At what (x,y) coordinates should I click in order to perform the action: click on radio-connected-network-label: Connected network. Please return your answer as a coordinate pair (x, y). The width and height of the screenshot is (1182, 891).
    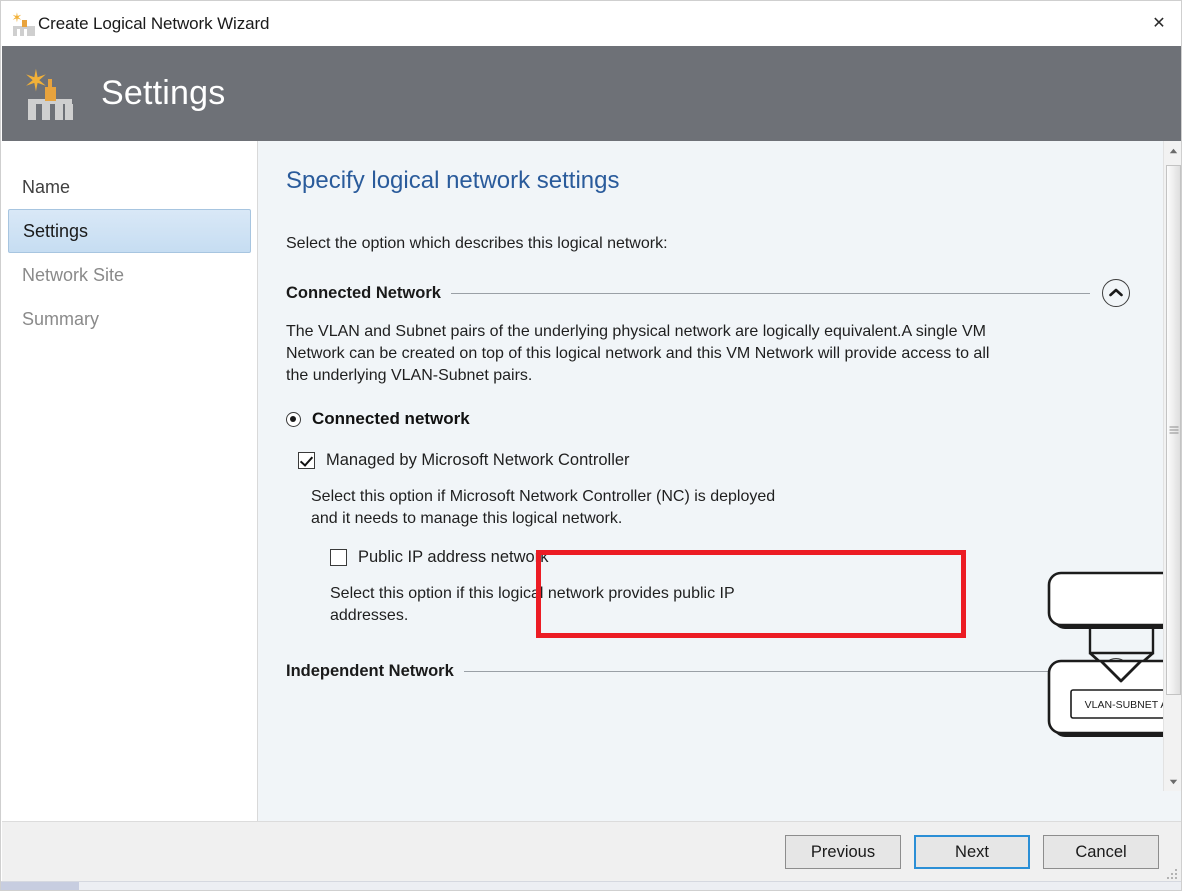
    Looking at the image, I should click on (391, 419).